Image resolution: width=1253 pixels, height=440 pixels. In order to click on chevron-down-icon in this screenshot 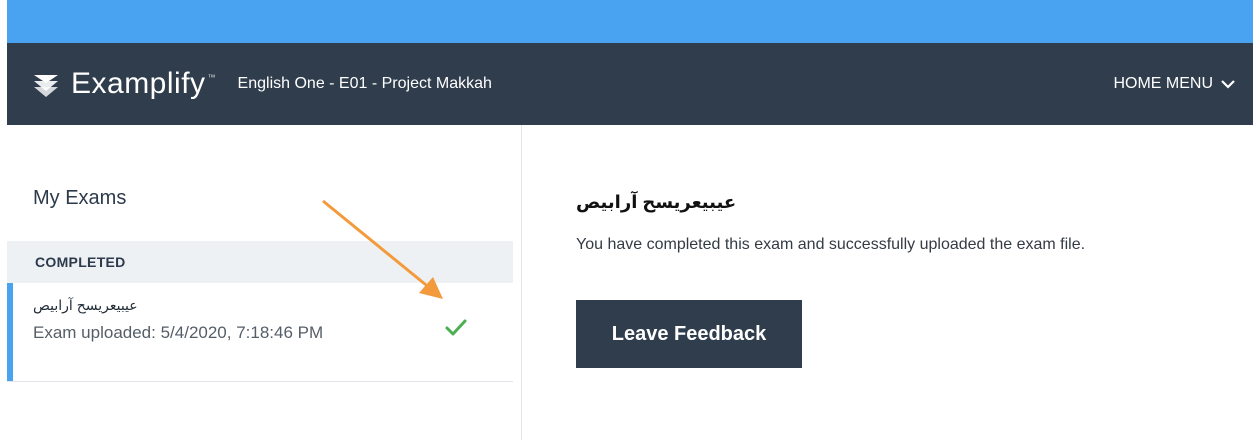, I will do `click(1228, 84)`.